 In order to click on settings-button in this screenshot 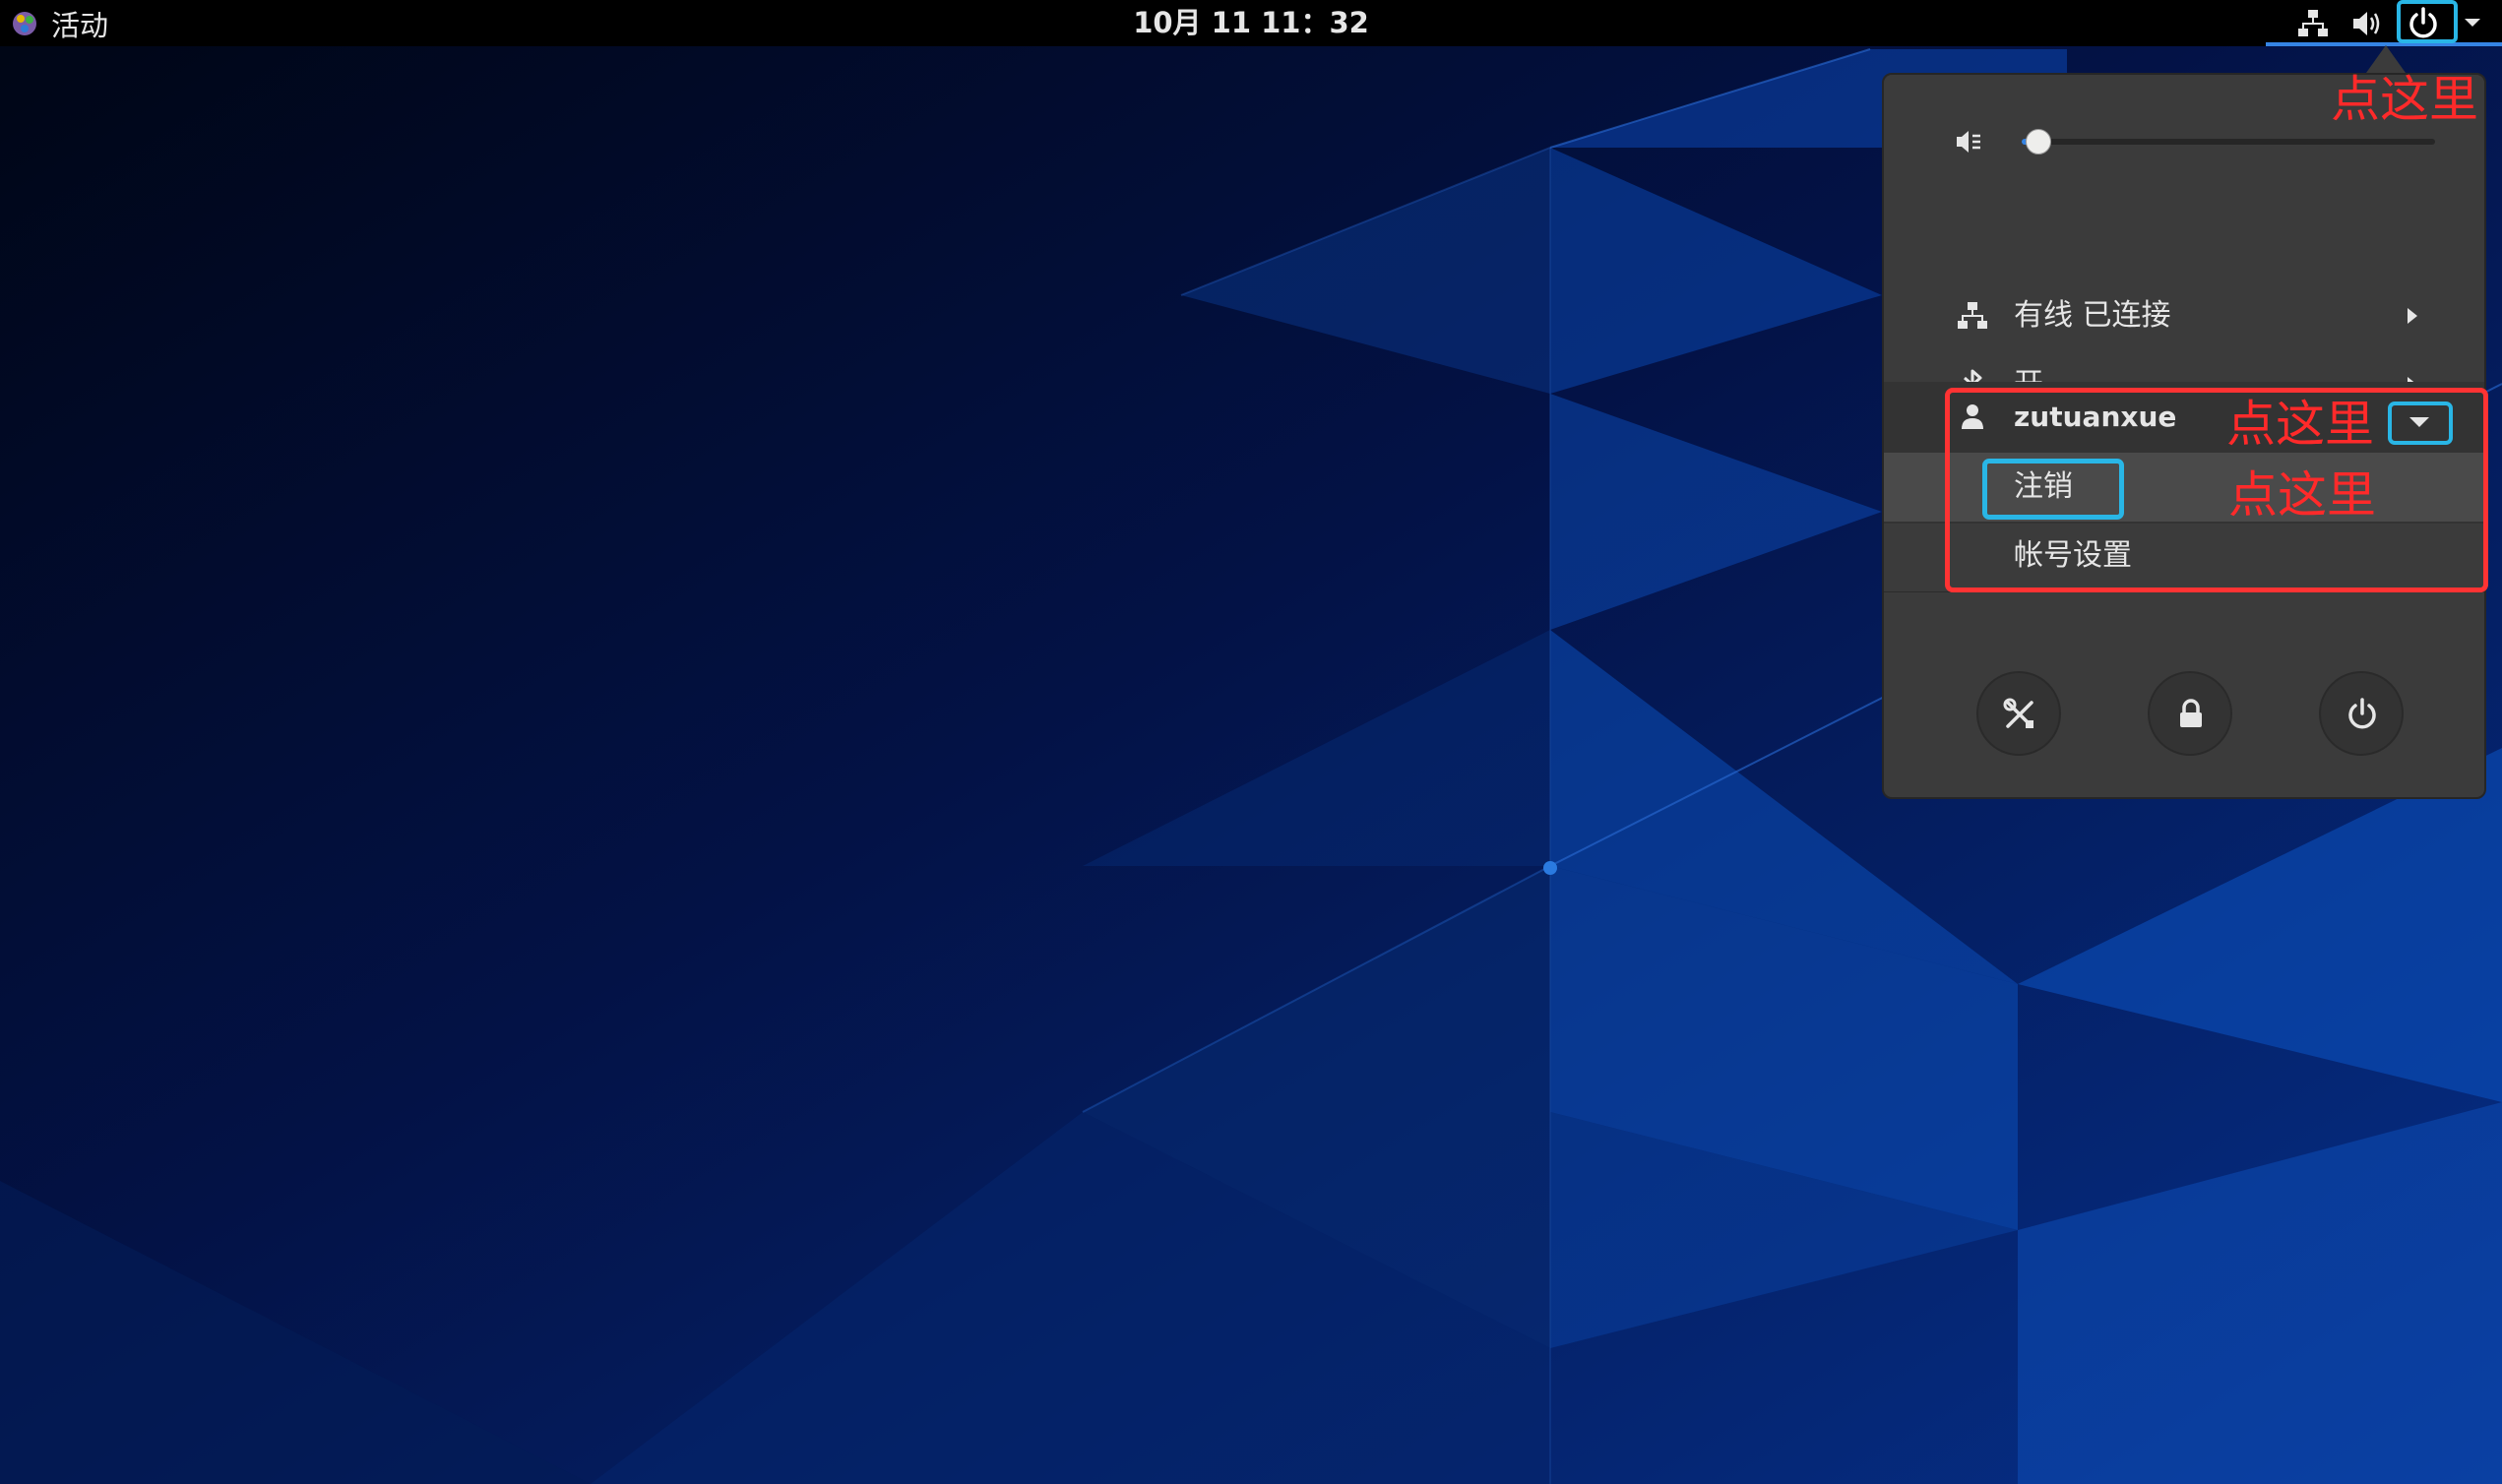, I will do `click(2019, 713)`.